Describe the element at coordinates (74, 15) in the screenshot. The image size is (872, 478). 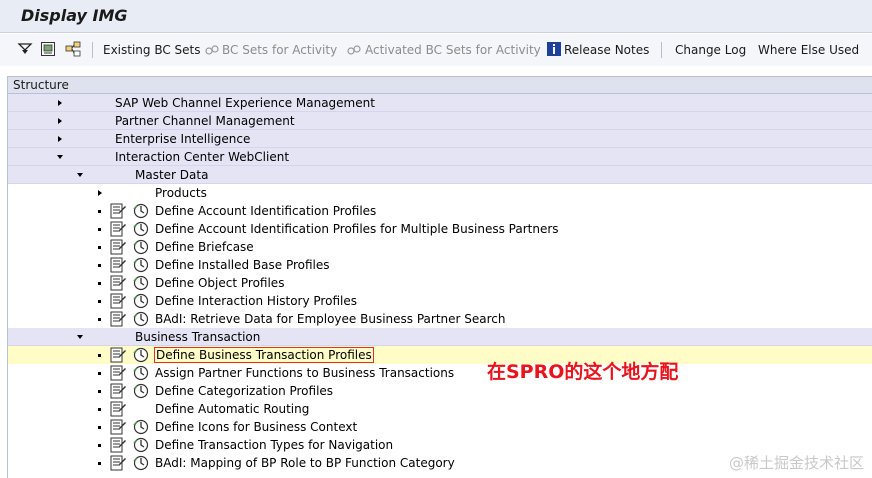
I see `window-title: Display IMG` at that location.